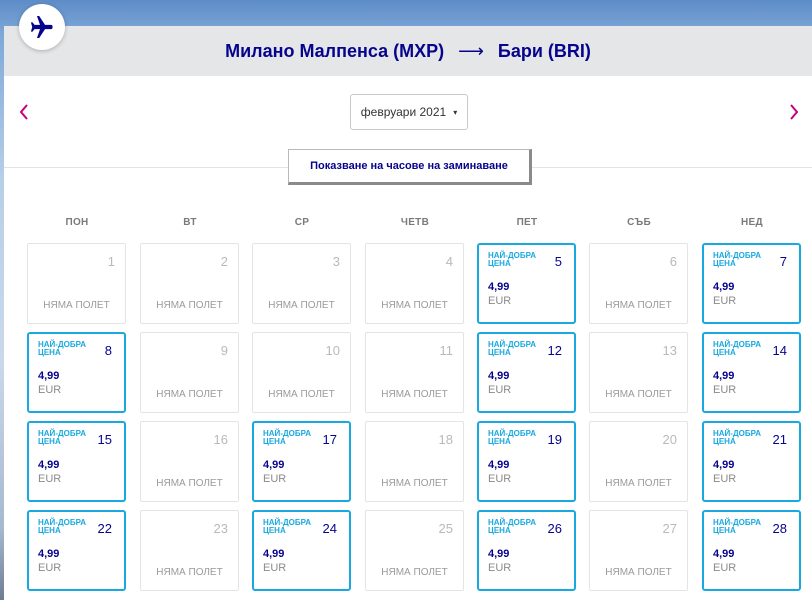  I want to click on weekday-label: ЧЕТВ, so click(415, 222).